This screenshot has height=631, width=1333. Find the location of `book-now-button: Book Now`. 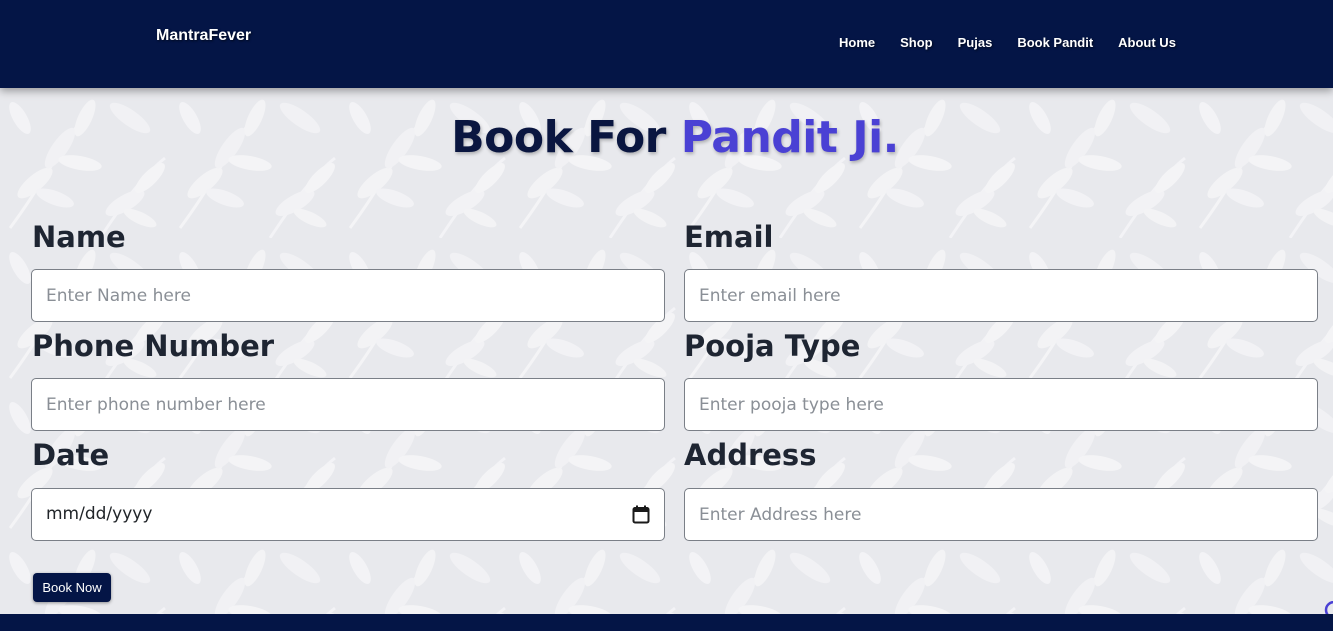

book-now-button: Book Now is located at coordinates (72, 587).